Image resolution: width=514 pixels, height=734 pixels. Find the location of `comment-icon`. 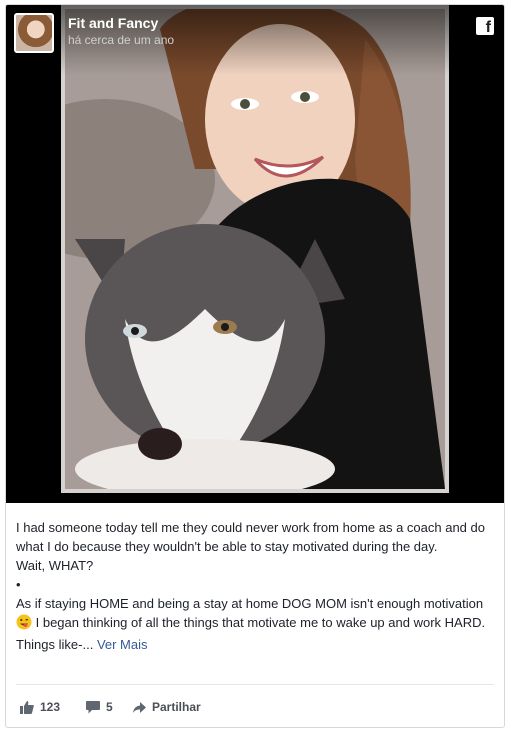

comment-icon is located at coordinates (93, 706).